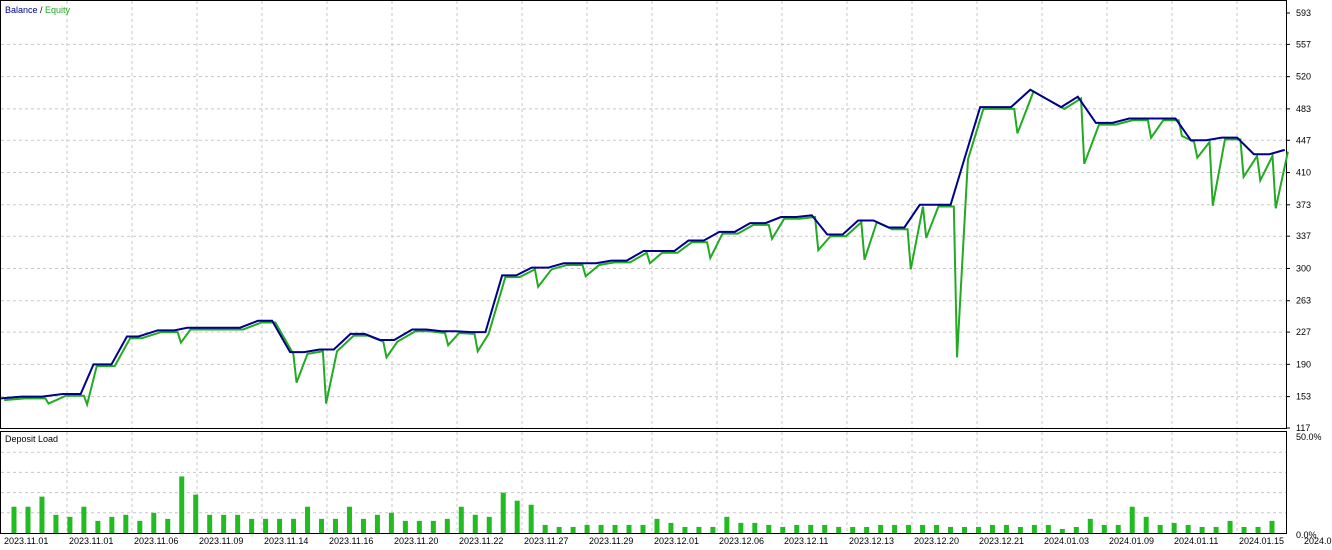  Describe the element at coordinates (1318, 540) in the screenshot. I see `x-tick-label: 2024.01.24` at that location.